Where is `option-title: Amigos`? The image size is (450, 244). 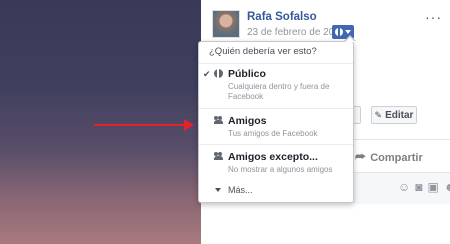
option-title: Amigos is located at coordinates (247, 121).